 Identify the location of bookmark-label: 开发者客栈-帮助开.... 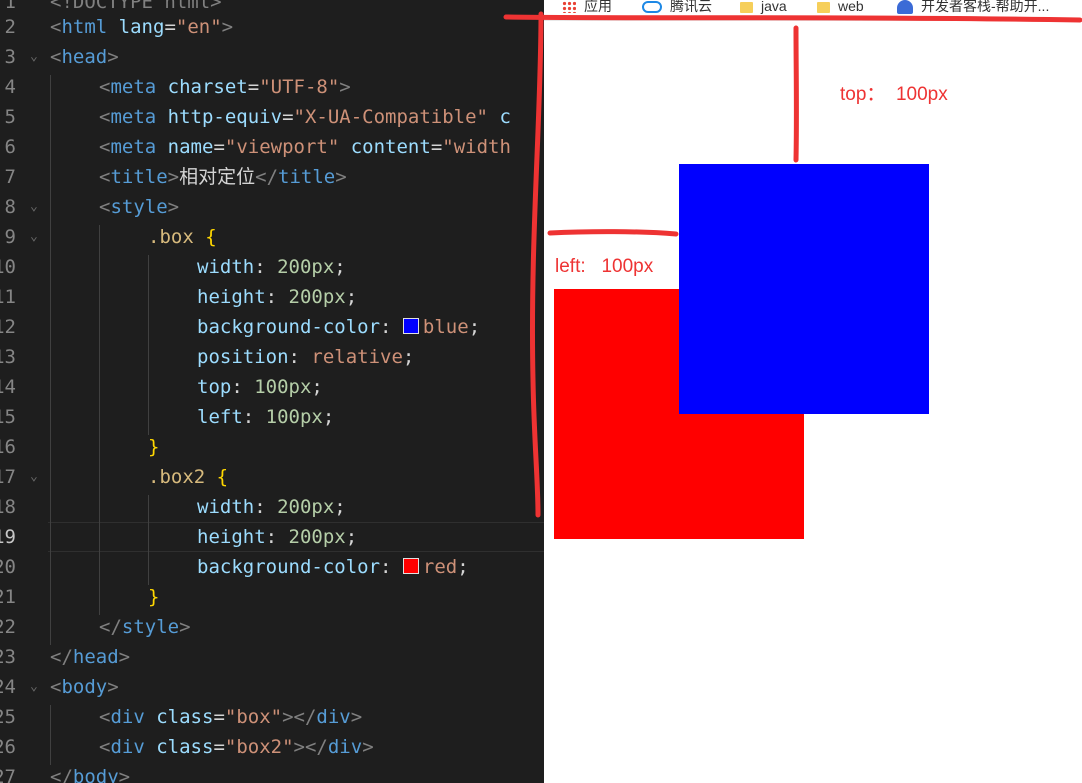
(985, 7).